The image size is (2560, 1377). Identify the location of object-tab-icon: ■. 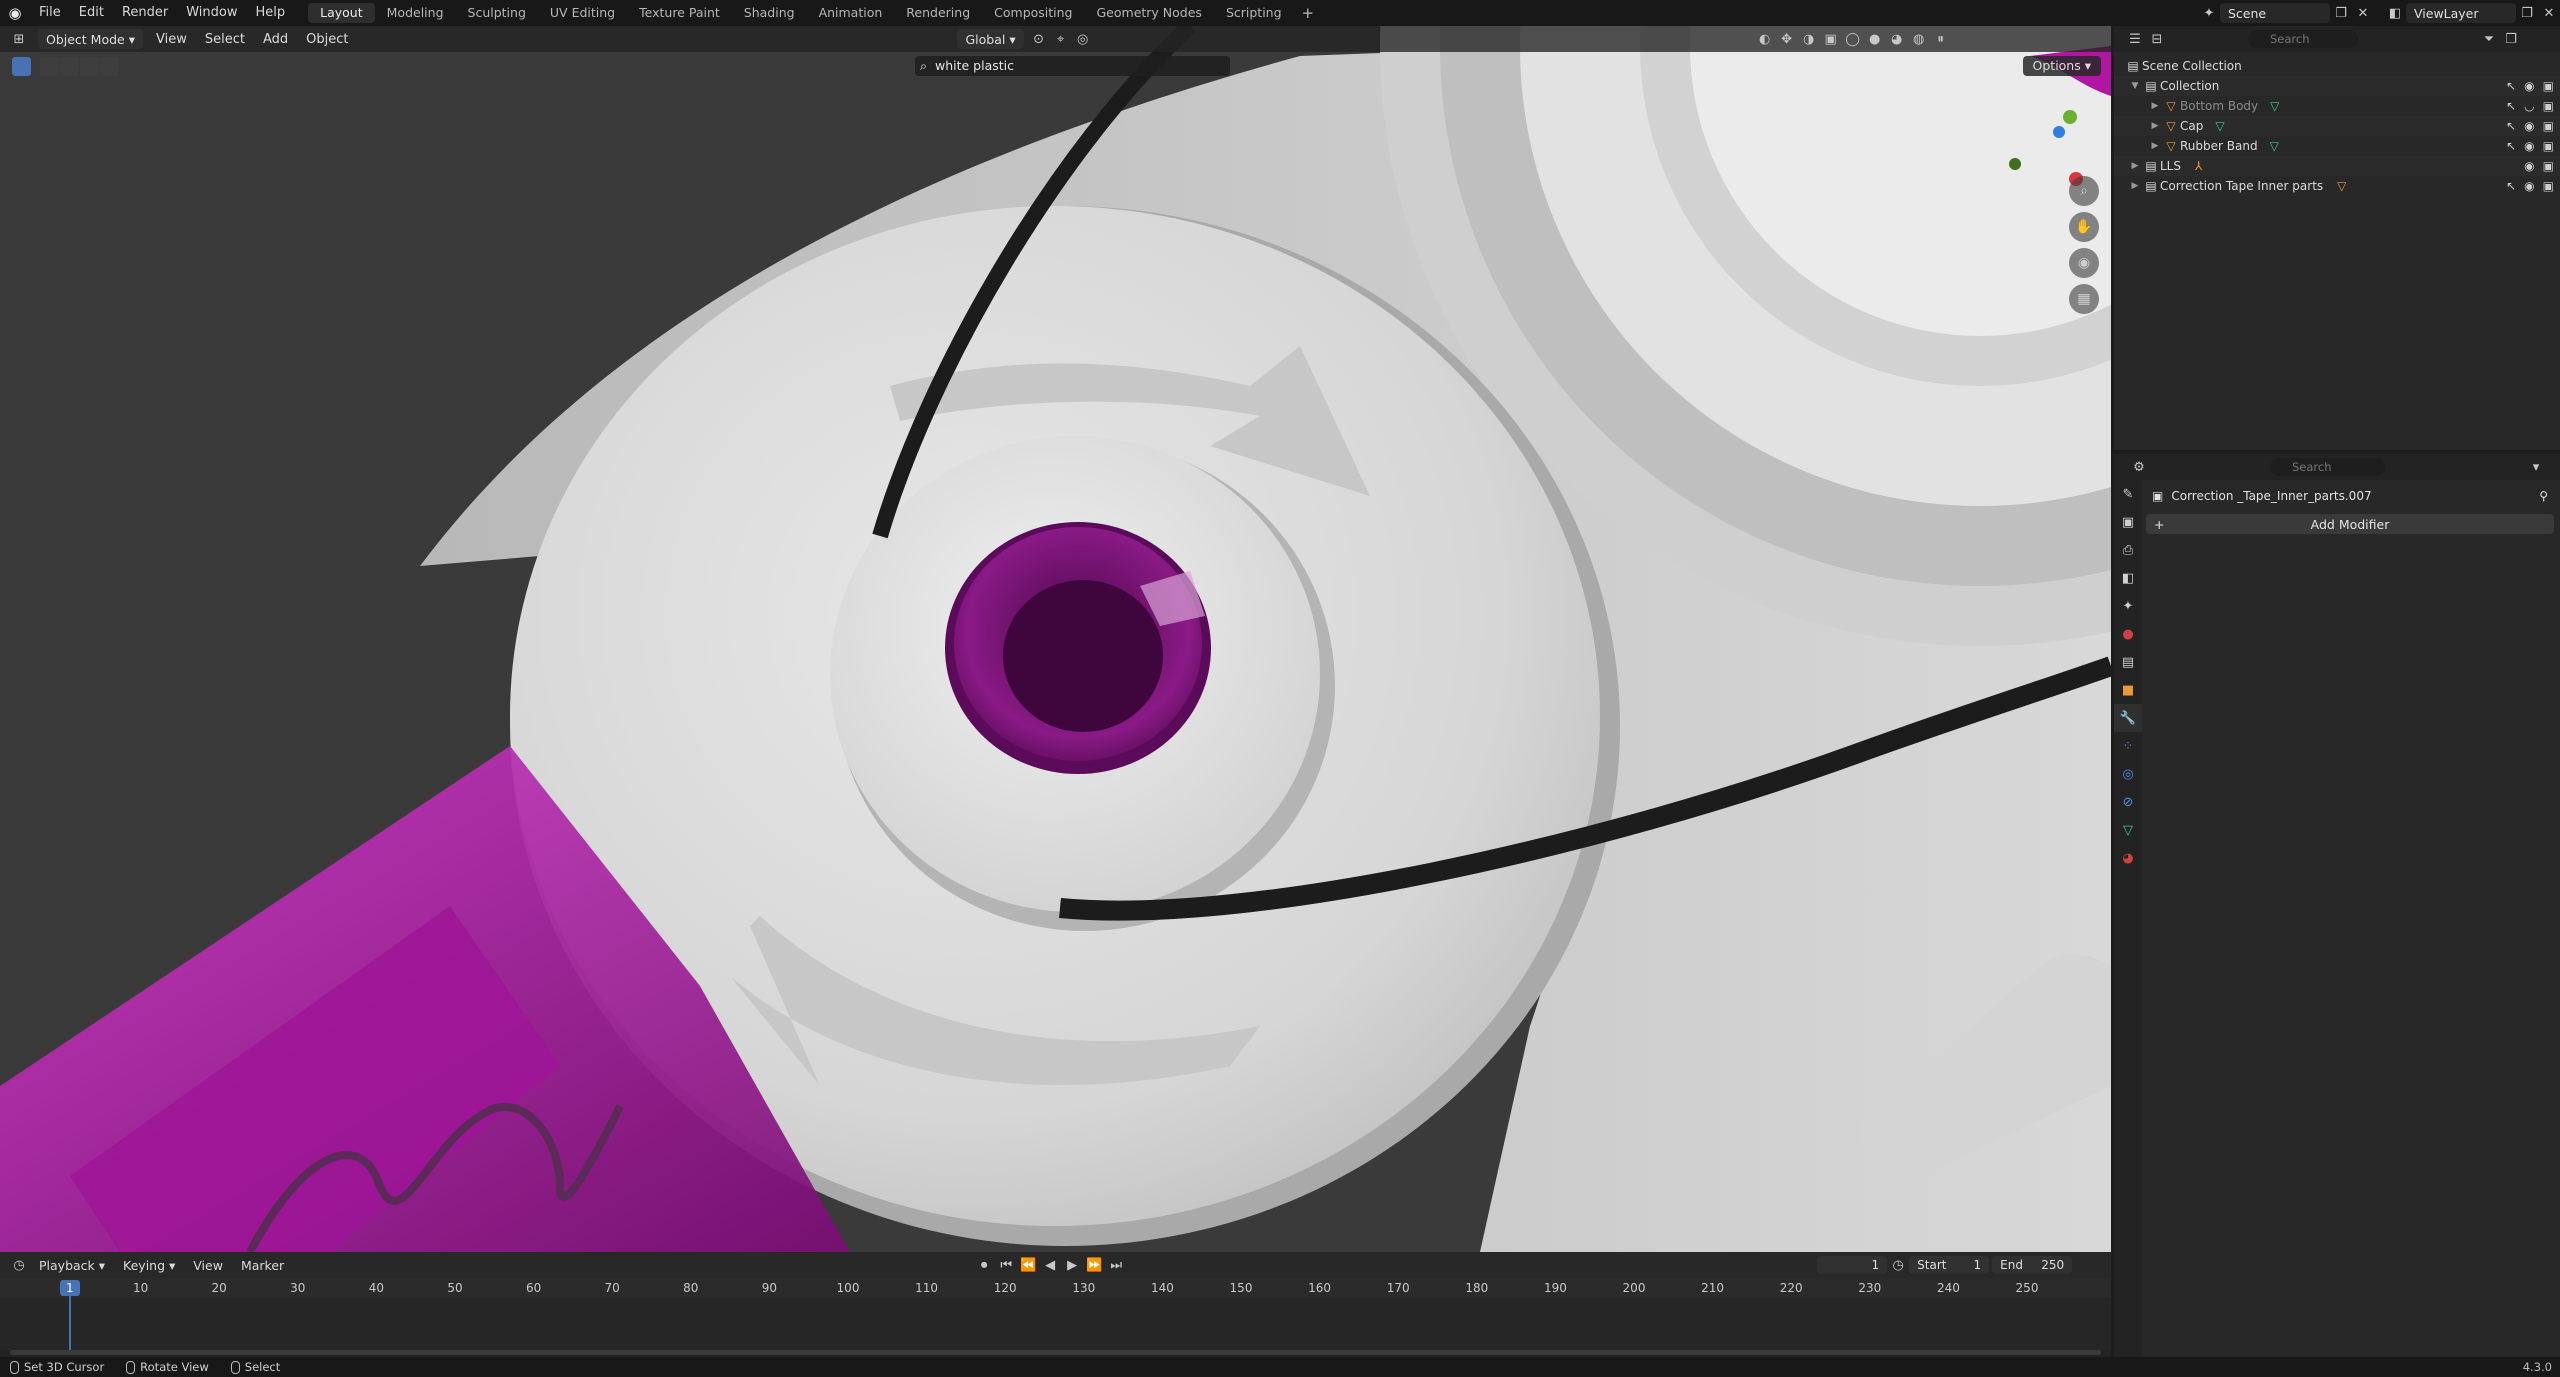
(2128, 690).